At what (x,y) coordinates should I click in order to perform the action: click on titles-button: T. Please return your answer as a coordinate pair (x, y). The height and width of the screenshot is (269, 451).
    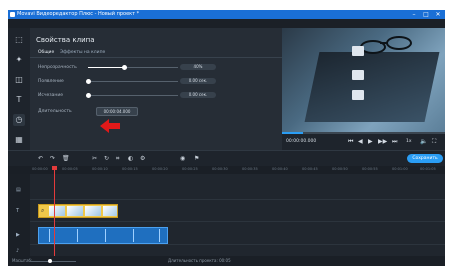
    Looking at the image, I should click on (19, 100).